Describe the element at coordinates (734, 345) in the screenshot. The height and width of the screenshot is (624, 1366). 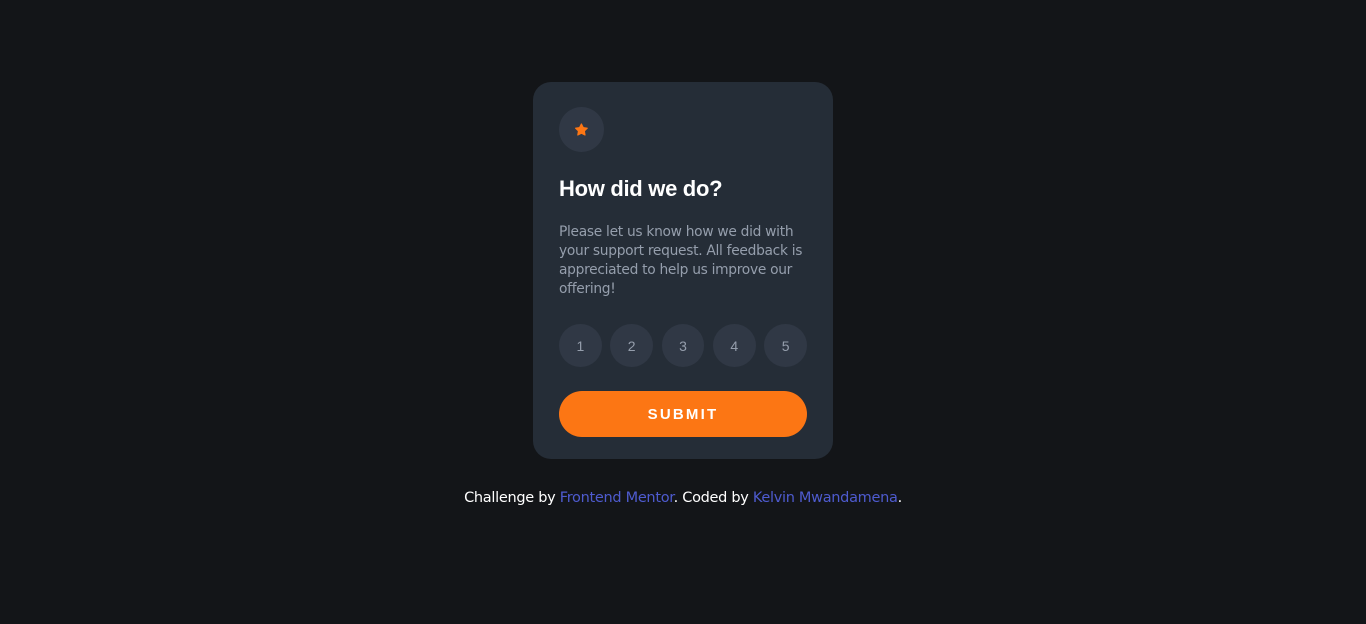
I see `rating-button-4: 4` at that location.